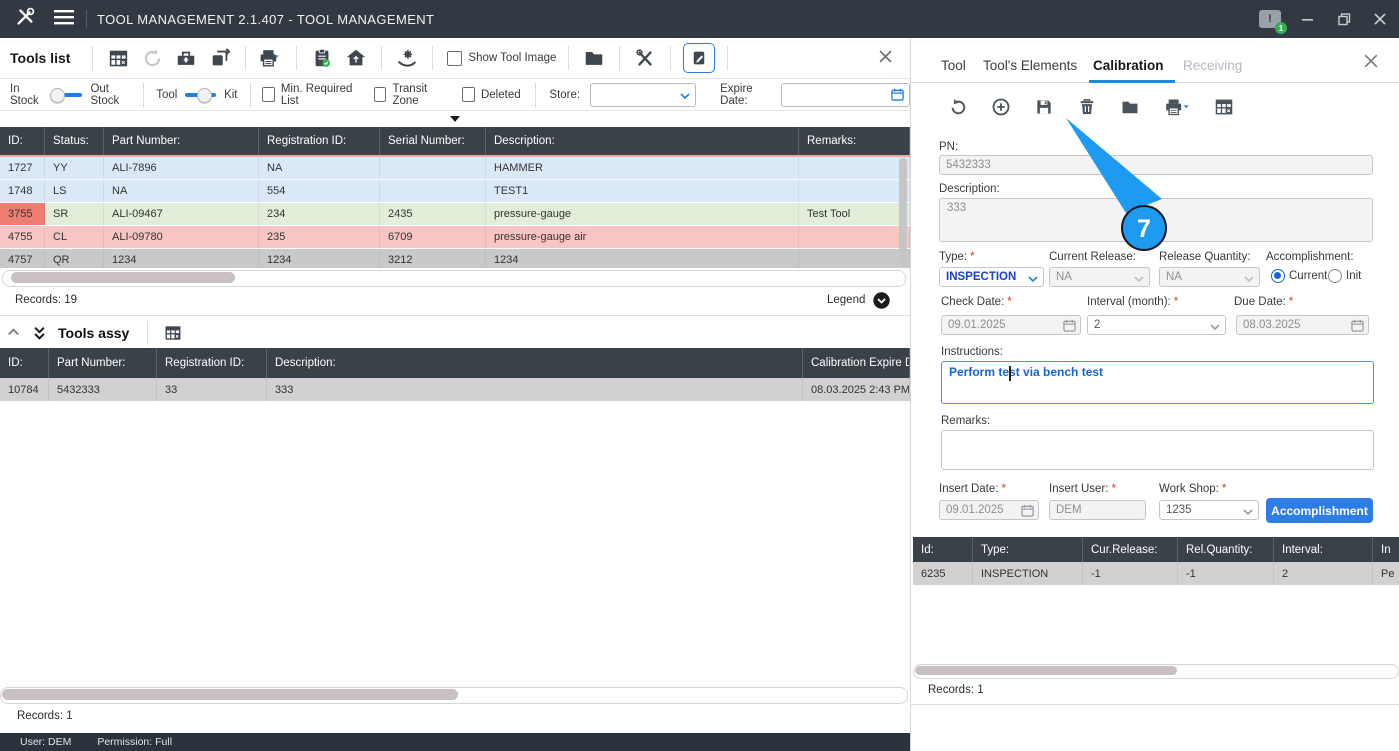 This screenshot has width=1399, height=751. I want to click on min-required-label: Min. Required List, so click(316, 94).